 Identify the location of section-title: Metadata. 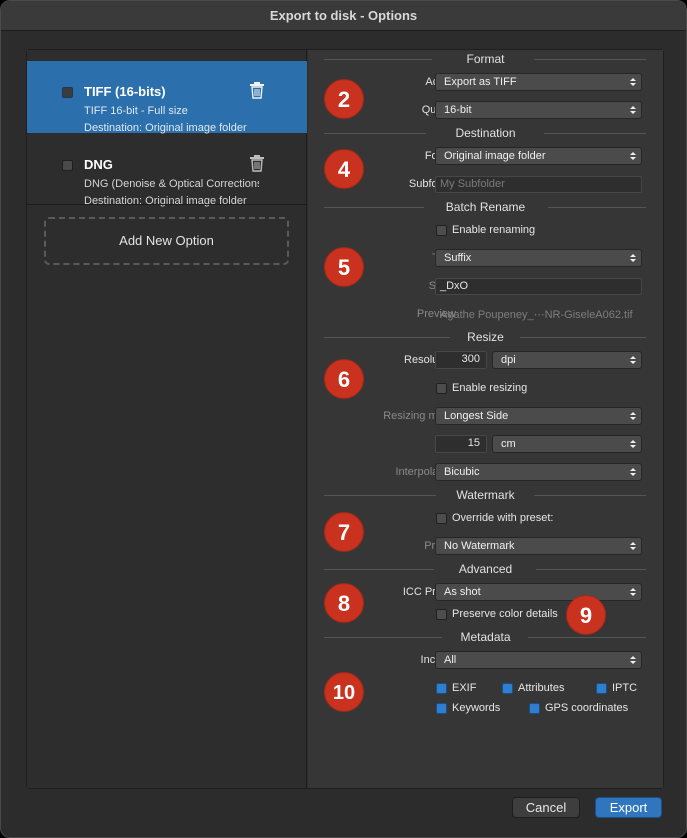
(485, 637).